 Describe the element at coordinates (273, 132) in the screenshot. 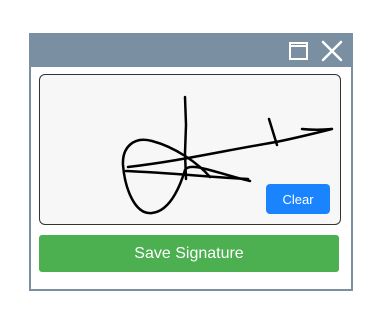

I see `signature-stroke-tick` at that location.